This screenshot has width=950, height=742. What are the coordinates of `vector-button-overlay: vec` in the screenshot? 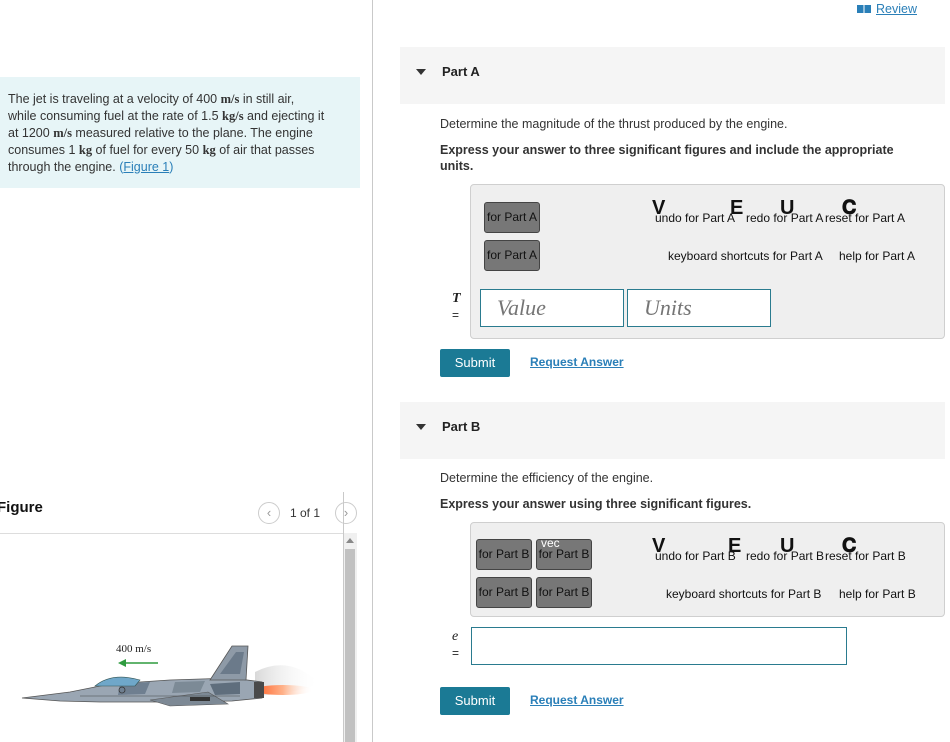 It's located at (550, 543).